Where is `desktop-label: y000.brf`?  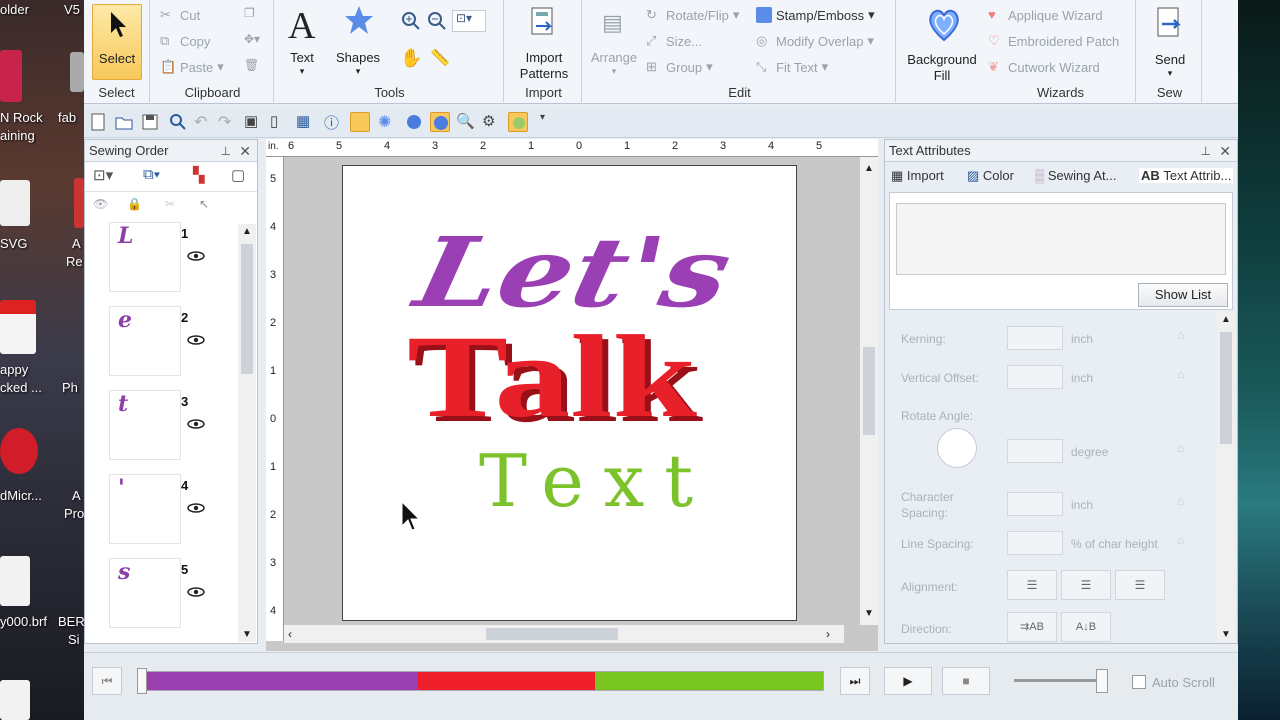 desktop-label: y000.brf is located at coordinates (23, 621).